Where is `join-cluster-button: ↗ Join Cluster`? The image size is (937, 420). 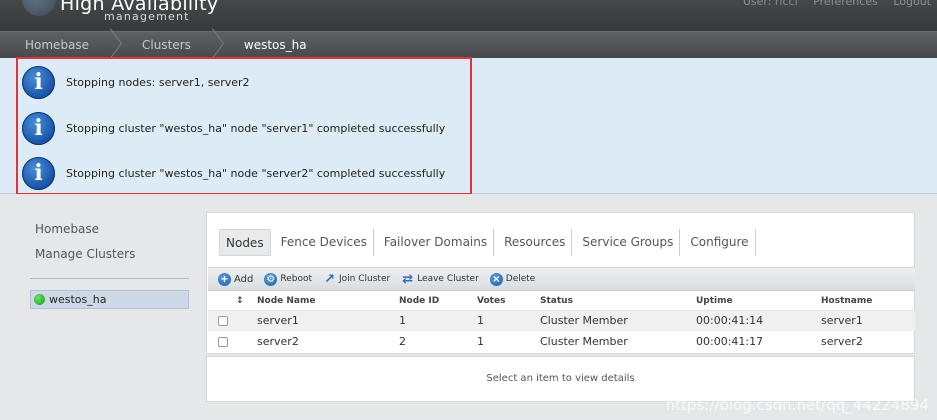
join-cluster-button: ↗ Join Cluster is located at coordinates (357, 279).